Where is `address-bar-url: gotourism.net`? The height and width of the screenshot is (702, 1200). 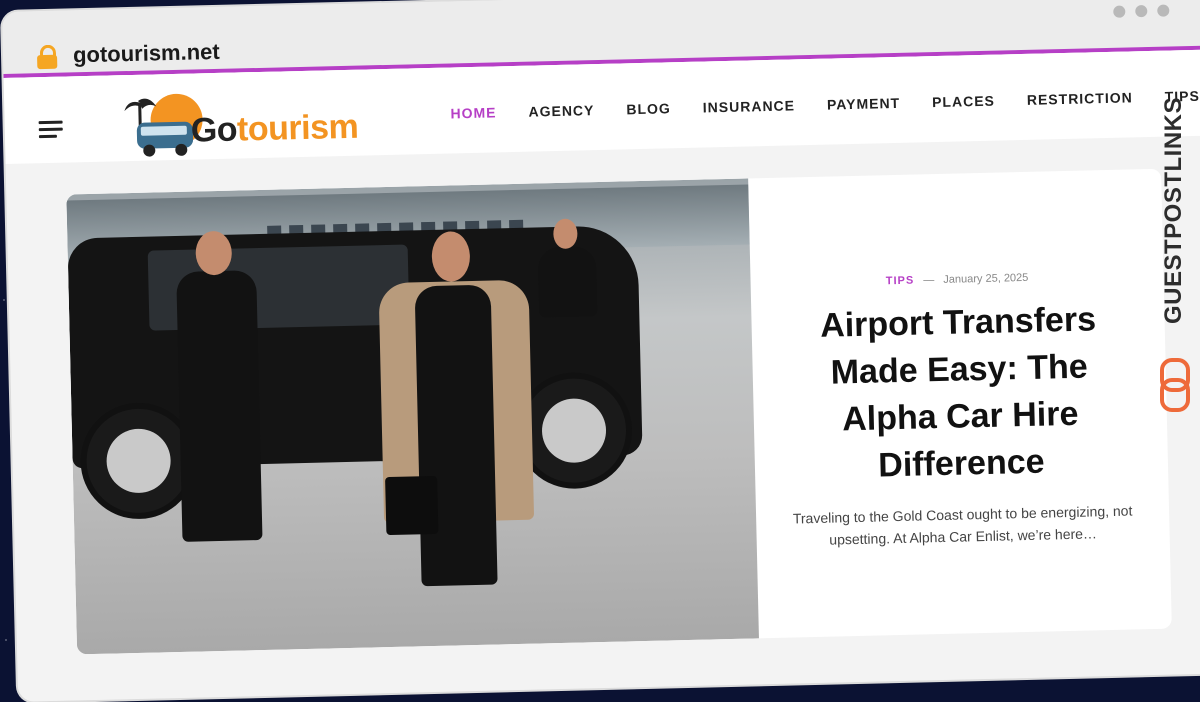
address-bar-url: gotourism.net is located at coordinates (146, 53).